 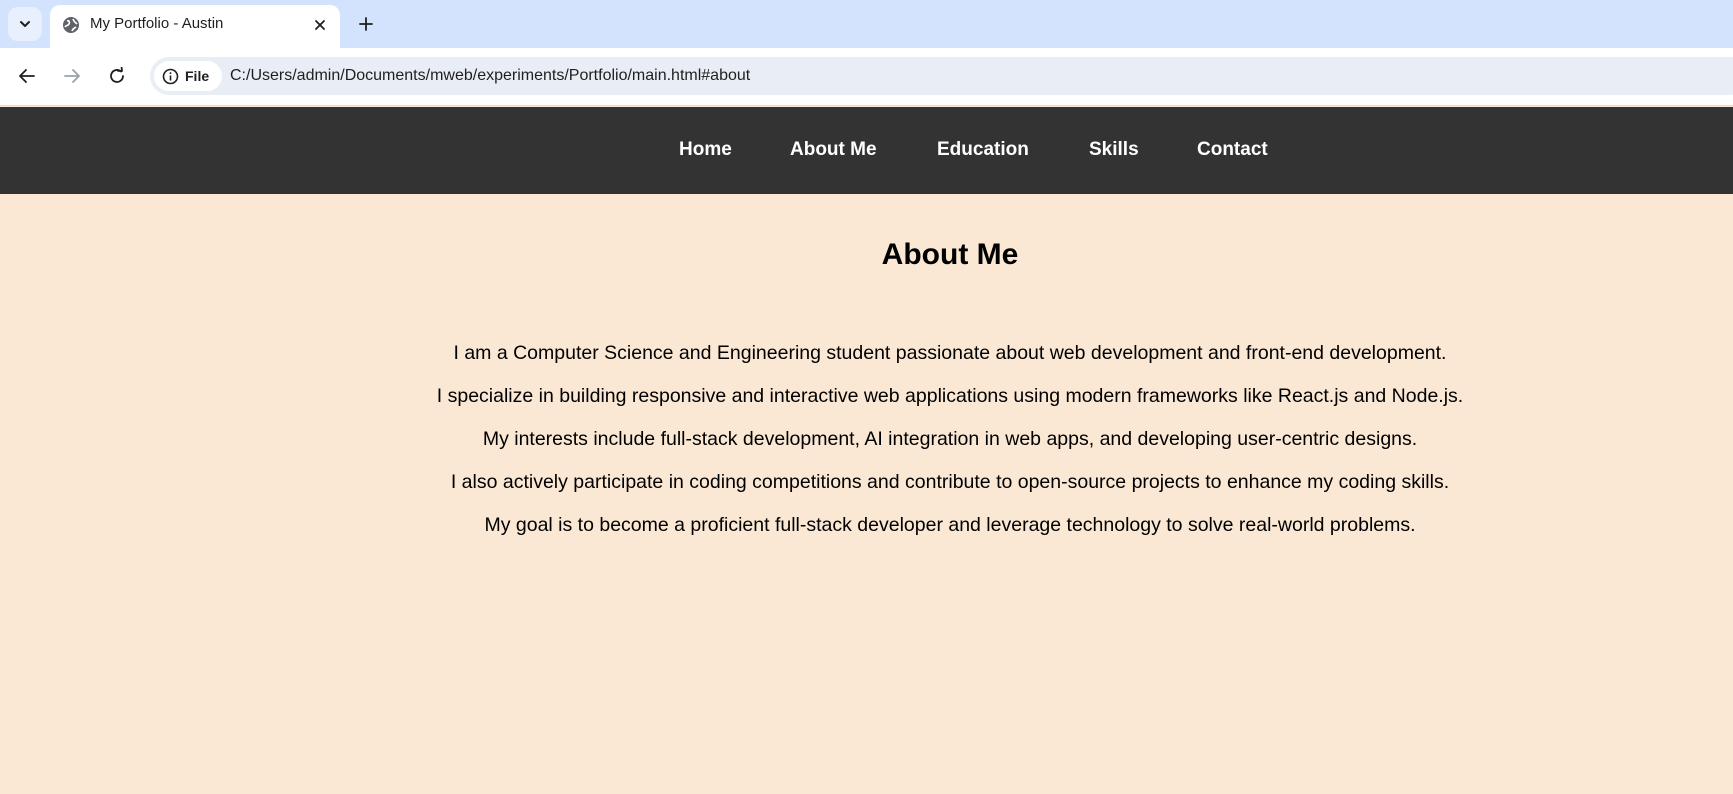 I want to click on nav-link-skills: Skills, so click(x=1114, y=150).